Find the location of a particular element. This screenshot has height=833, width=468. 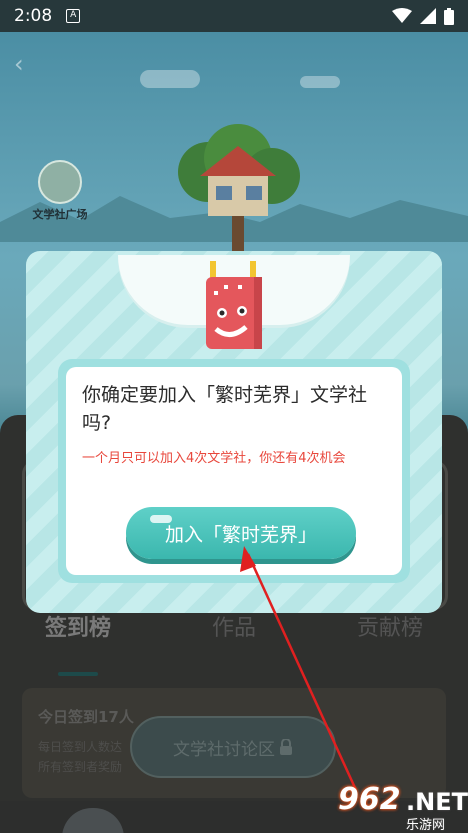

status-icons is located at coordinates (423, 16).